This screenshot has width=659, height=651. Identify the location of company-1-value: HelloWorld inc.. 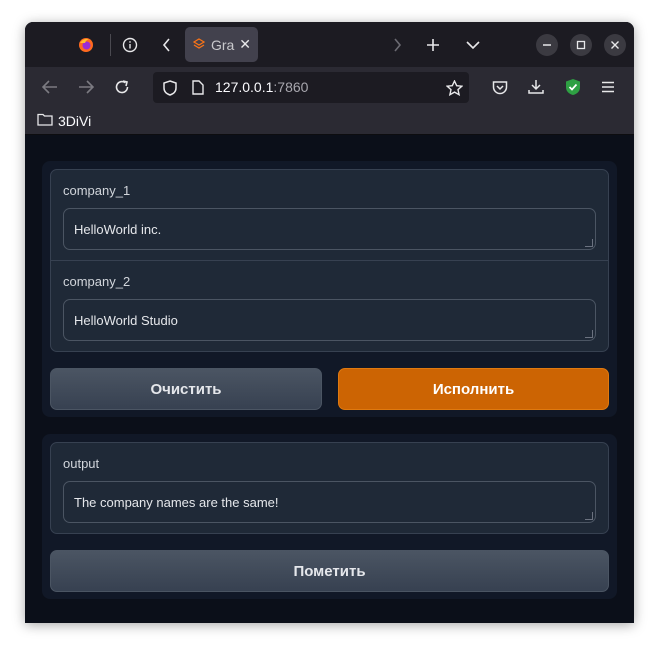
(118, 229).